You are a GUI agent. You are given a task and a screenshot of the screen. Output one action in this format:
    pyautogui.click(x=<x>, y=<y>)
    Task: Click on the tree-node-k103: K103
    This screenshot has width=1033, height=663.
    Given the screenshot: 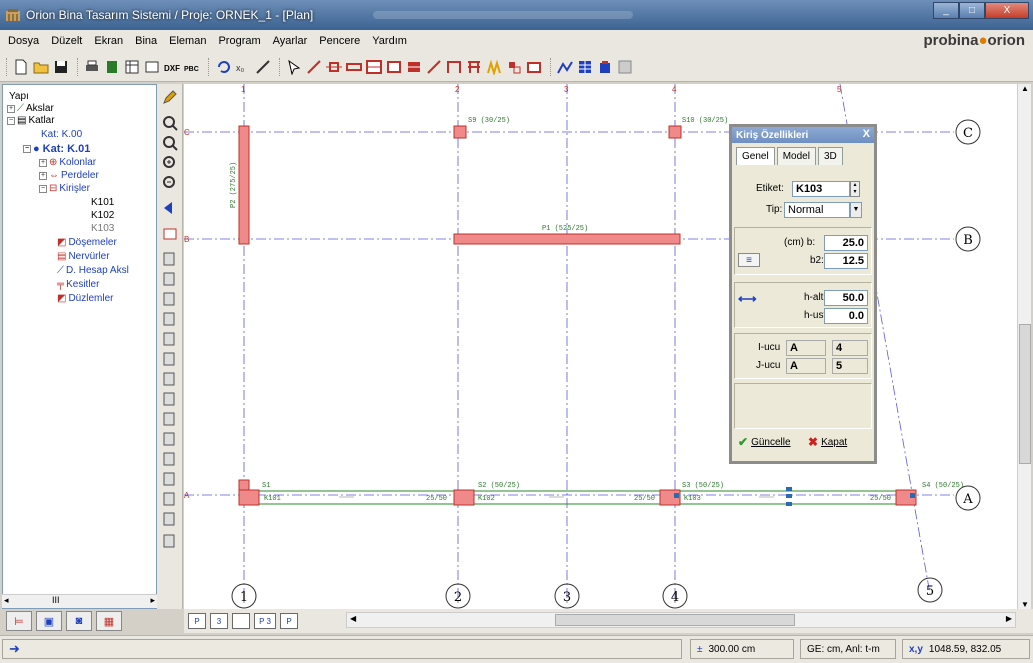 What is the action you would take?
    pyautogui.click(x=102, y=228)
    